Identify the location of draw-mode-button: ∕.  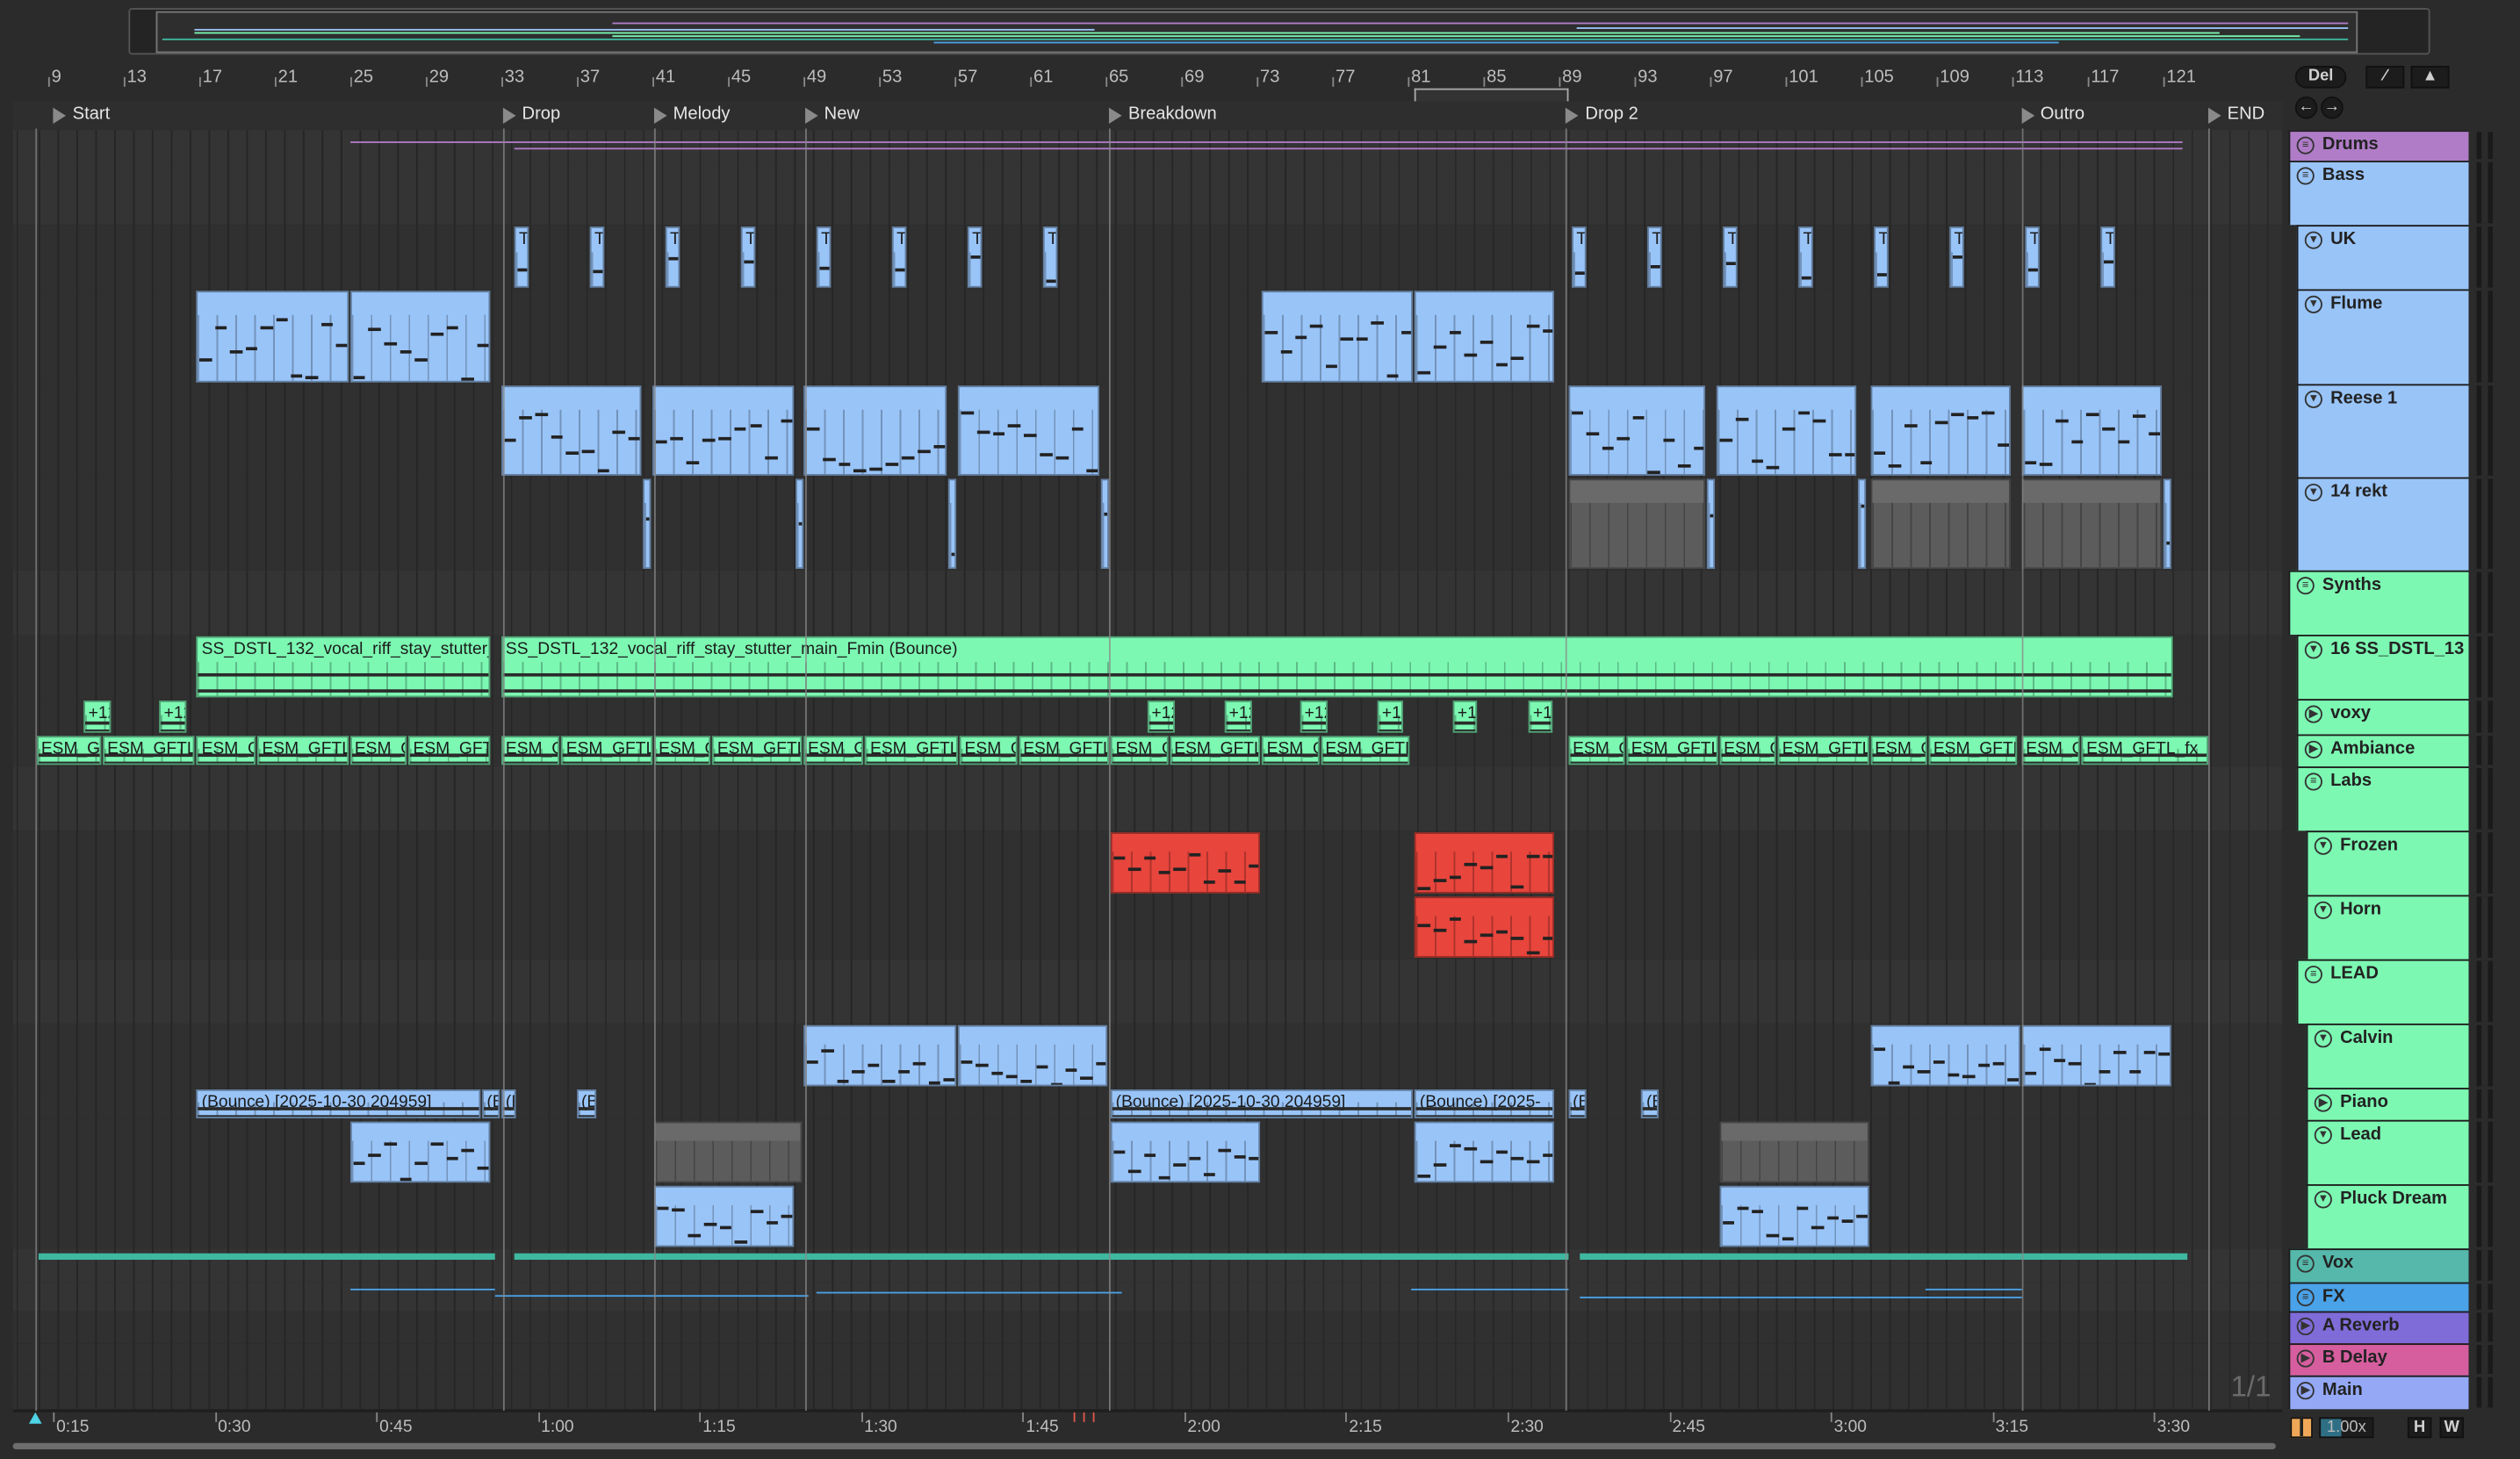
(2385, 77).